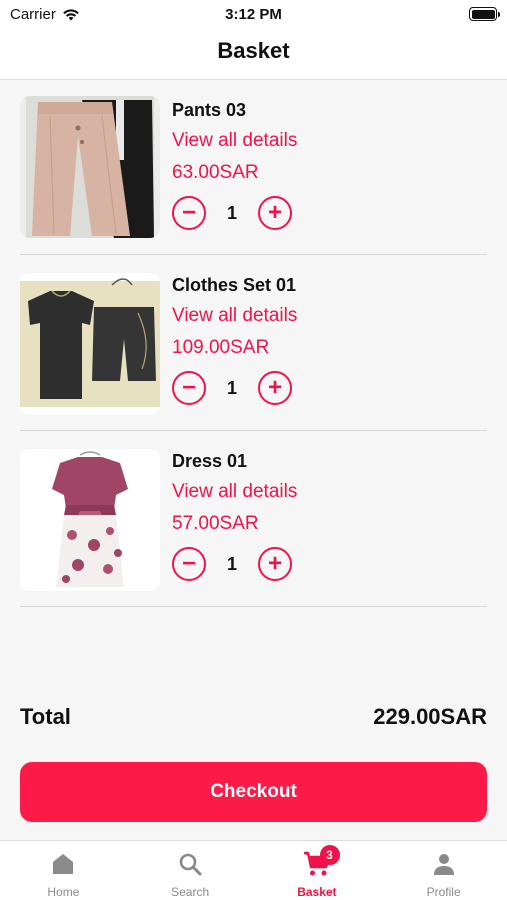 The height and width of the screenshot is (900, 507). I want to click on product-image-dress, so click(90, 520).